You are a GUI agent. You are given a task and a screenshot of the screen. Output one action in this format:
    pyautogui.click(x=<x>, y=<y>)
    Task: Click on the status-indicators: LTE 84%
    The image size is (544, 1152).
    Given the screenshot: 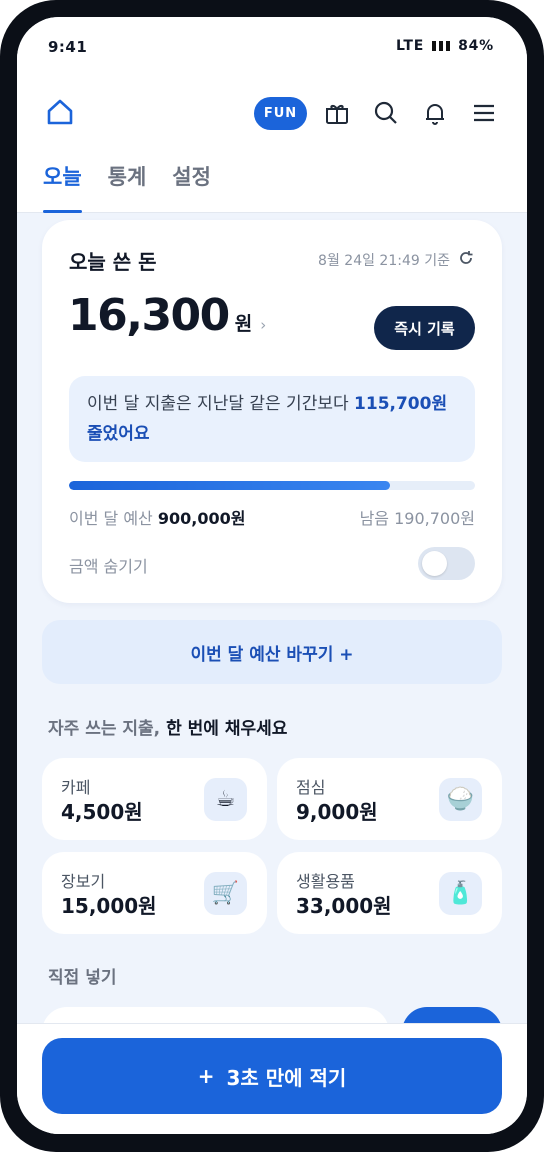 What is the action you would take?
    pyautogui.click(x=445, y=46)
    